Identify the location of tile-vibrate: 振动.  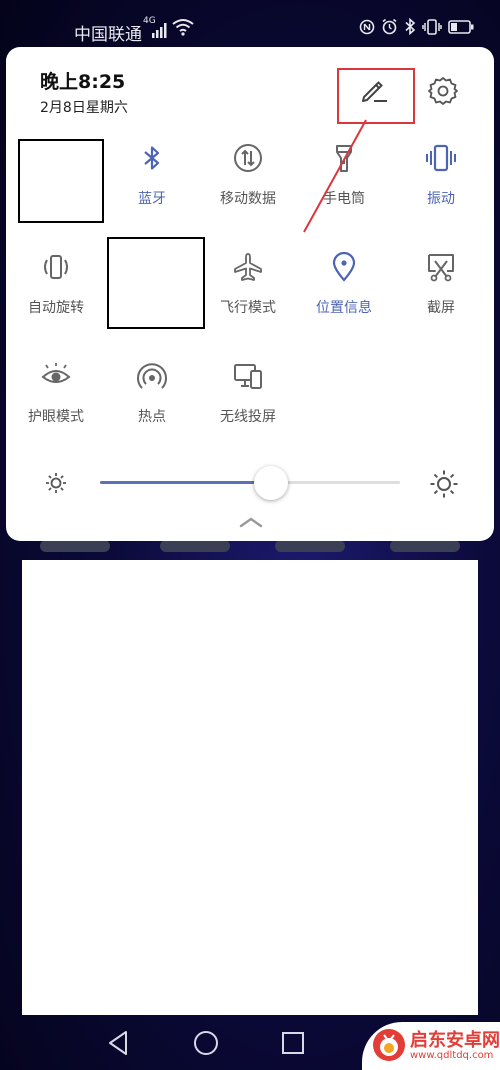
(441, 192).